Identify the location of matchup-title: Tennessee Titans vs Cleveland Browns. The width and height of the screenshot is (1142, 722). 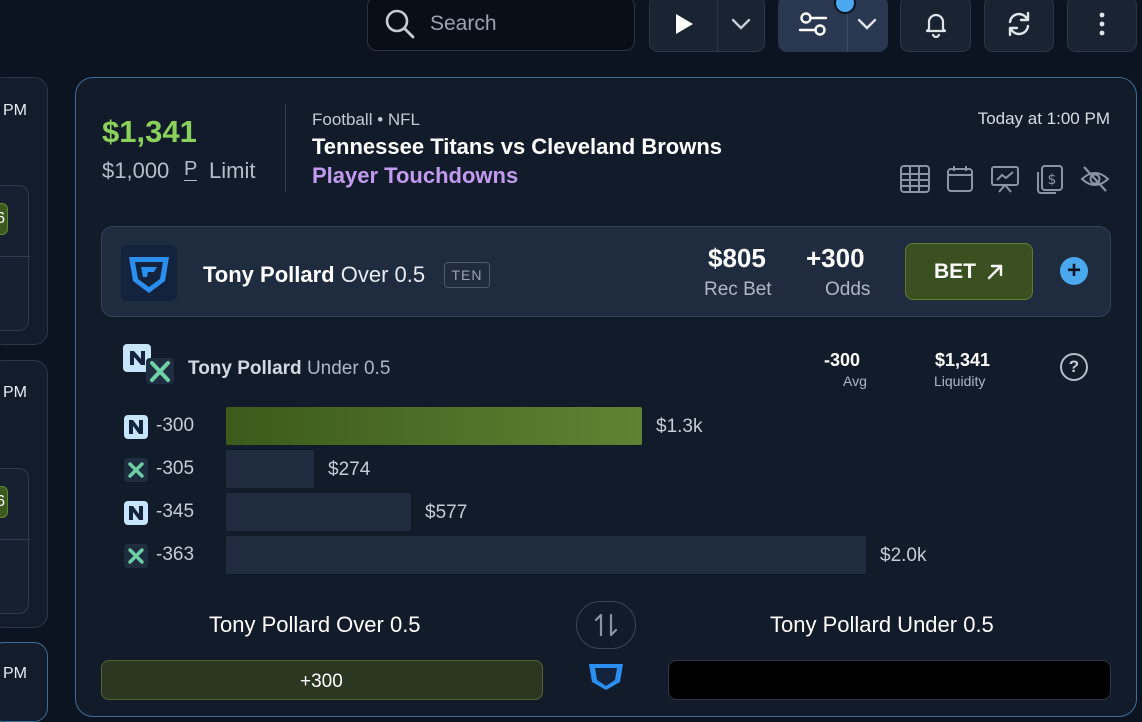
(517, 146).